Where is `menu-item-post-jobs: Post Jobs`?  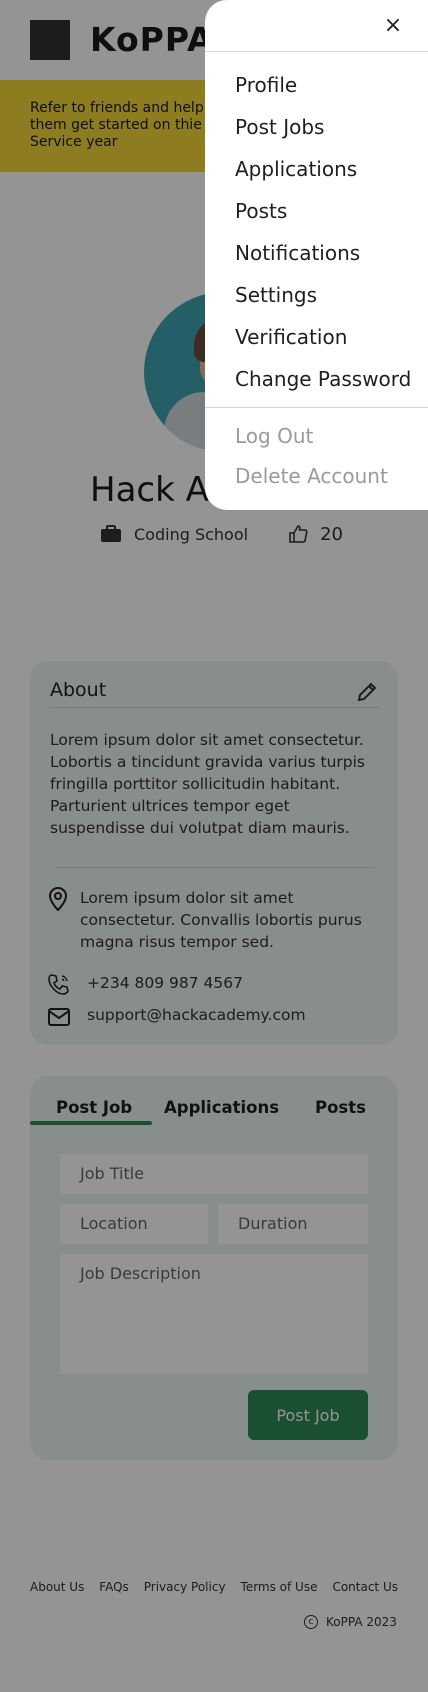 menu-item-post-jobs: Post Jobs is located at coordinates (279, 127).